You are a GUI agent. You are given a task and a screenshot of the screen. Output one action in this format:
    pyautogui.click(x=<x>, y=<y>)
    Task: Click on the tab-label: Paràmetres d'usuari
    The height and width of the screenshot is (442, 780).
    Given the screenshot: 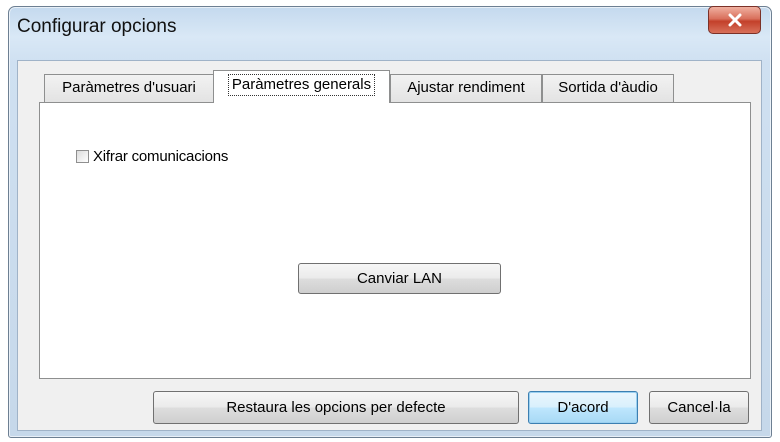 What is the action you would take?
    pyautogui.click(x=129, y=87)
    